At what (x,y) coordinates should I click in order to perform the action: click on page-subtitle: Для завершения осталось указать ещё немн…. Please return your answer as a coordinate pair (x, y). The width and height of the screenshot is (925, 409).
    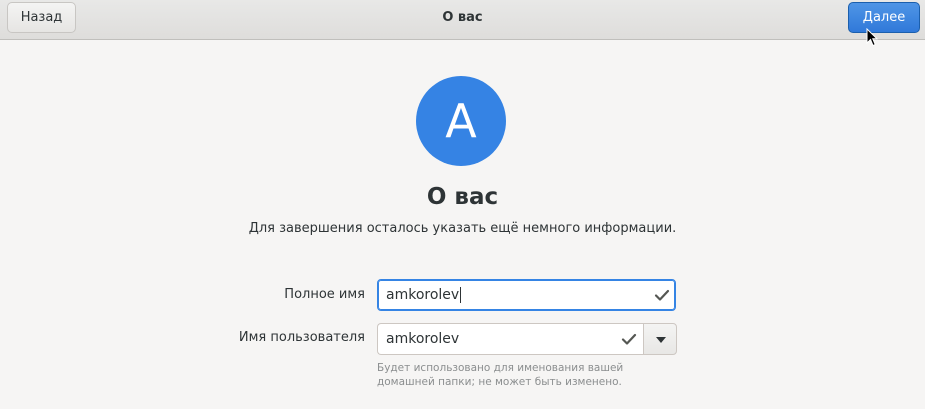
    Looking at the image, I should click on (462, 228).